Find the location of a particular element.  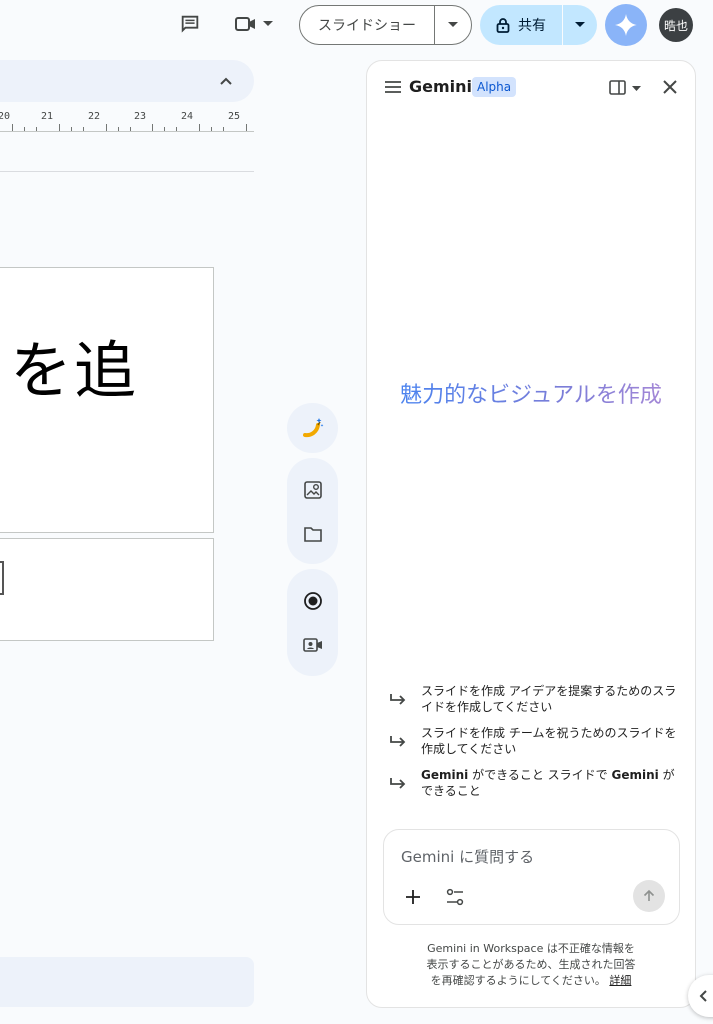

gemini-prompt-box: Gemini に質問する is located at coordinates (531, 877).